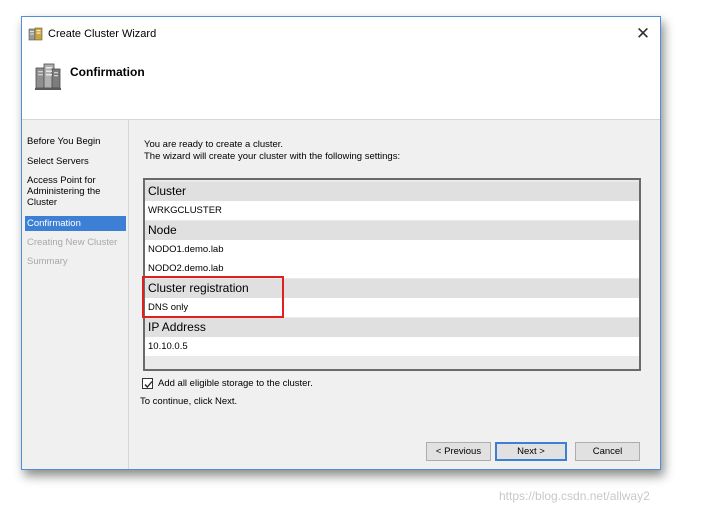  What do you see at coordinates (36, 34) in the screenshot?
I see `cluster-wizard-icon` at bounding box center [36, 34].